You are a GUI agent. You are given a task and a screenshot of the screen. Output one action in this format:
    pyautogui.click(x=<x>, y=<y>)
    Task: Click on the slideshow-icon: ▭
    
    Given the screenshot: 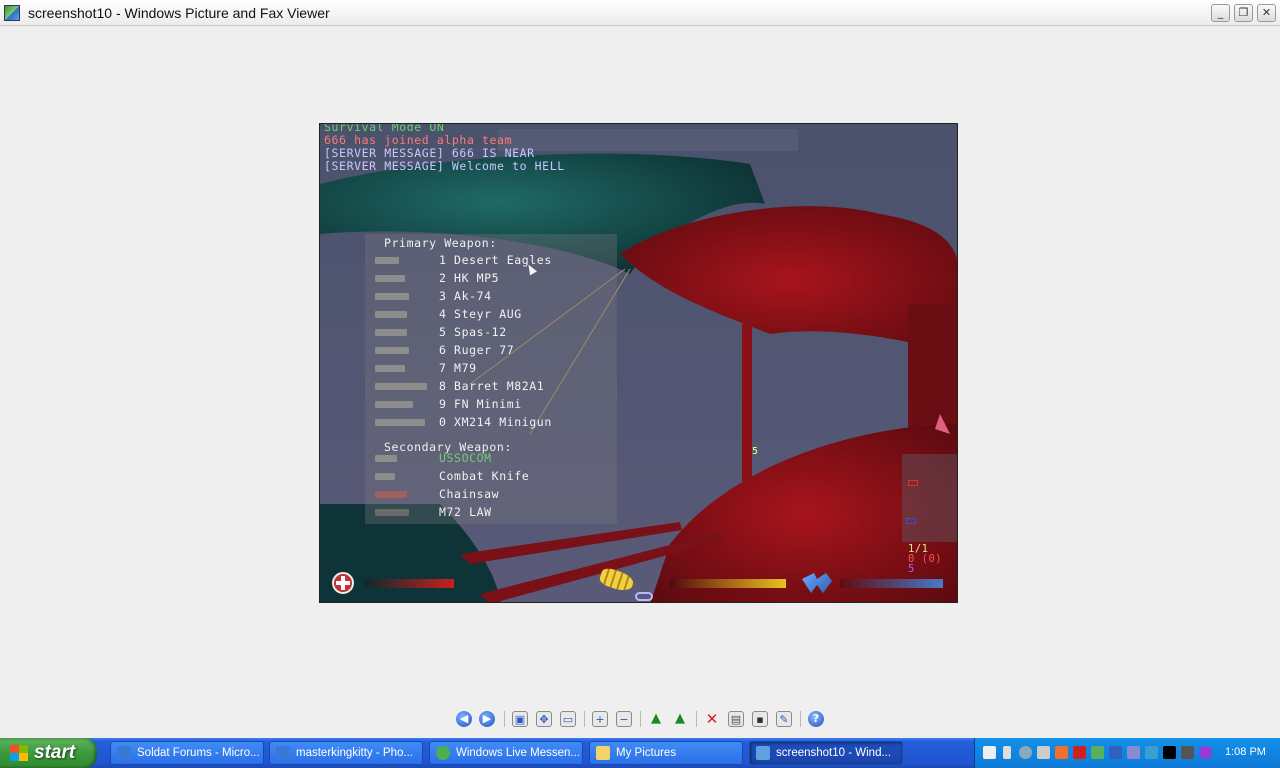 What is the action you would take?
    pyautogui.click(x=568, y=719)
    